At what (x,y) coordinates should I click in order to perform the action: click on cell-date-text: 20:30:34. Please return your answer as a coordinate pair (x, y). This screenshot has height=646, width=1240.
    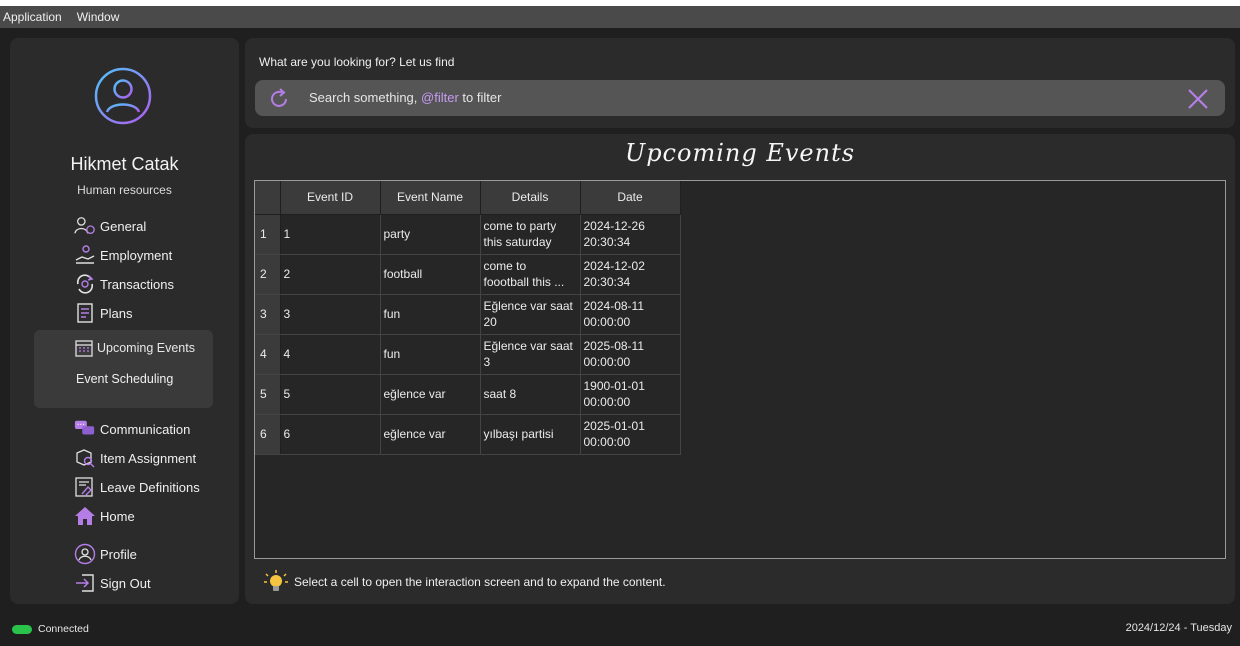
    Looking at the image, I should click on (607, 242).